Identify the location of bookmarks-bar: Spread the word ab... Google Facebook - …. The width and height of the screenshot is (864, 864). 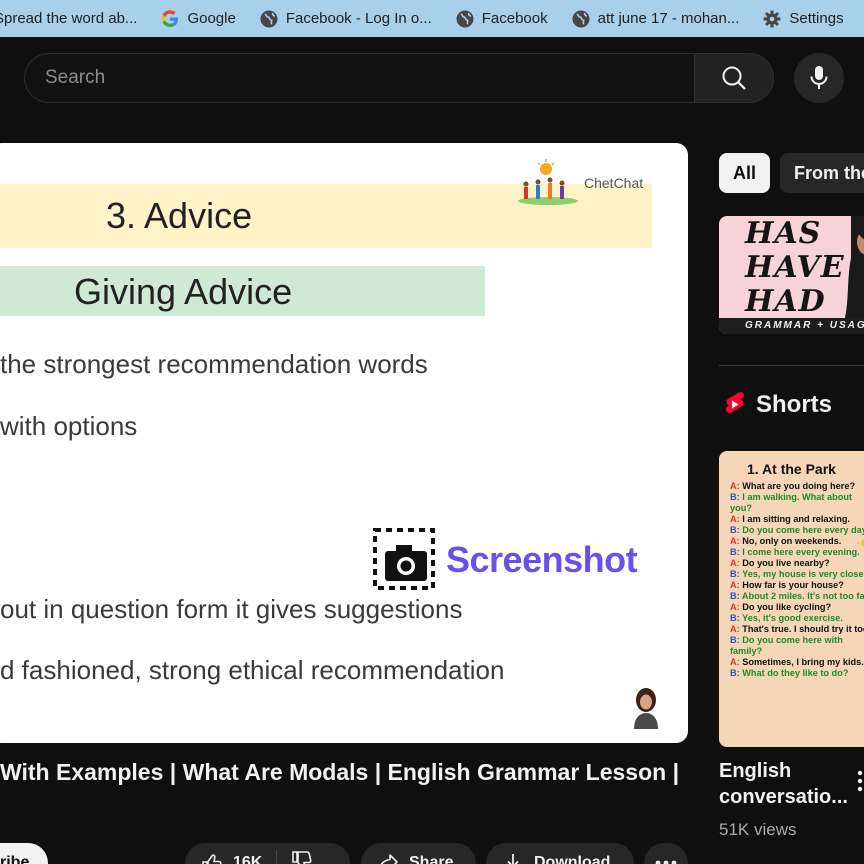
(432, 18).